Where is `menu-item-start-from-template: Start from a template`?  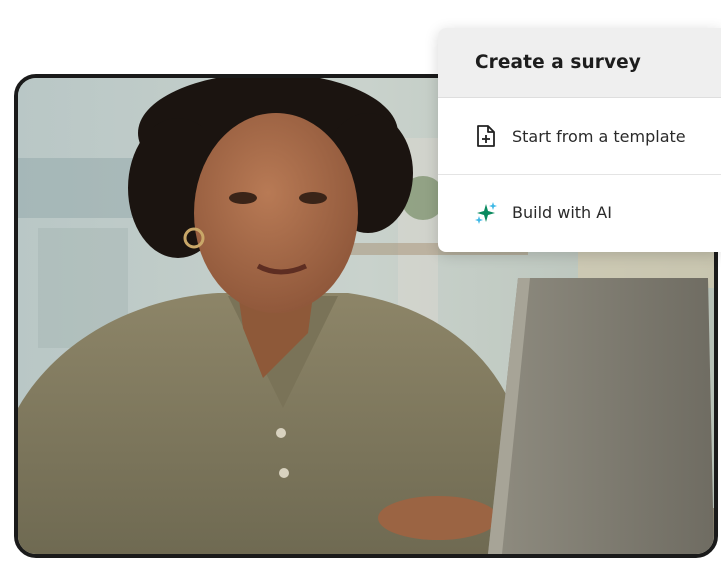 menu-item-start-from-template: Start from a template is located at coordinates (579, 136).